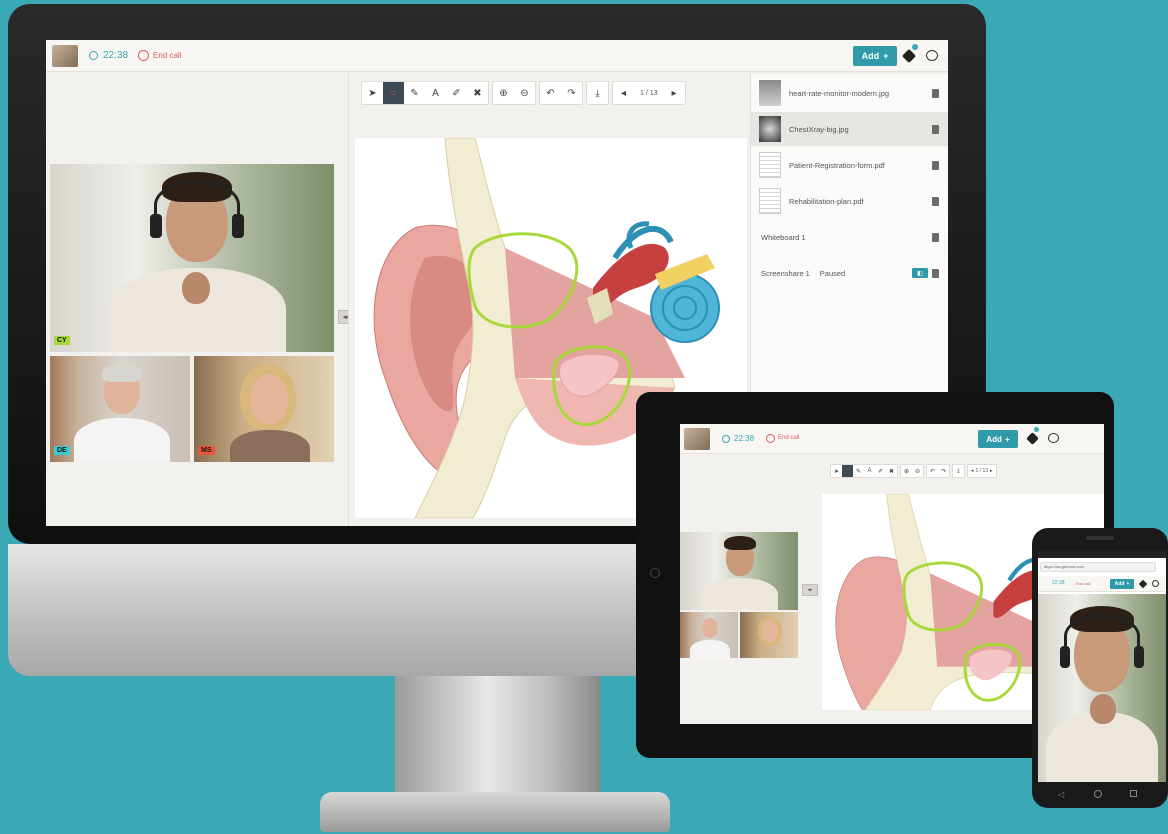  What do you see at coordinates (892, 439) in the screenshot?
I see `tablet-top-bar: 22:38 End call Add +` at bounding box center [892, 439].